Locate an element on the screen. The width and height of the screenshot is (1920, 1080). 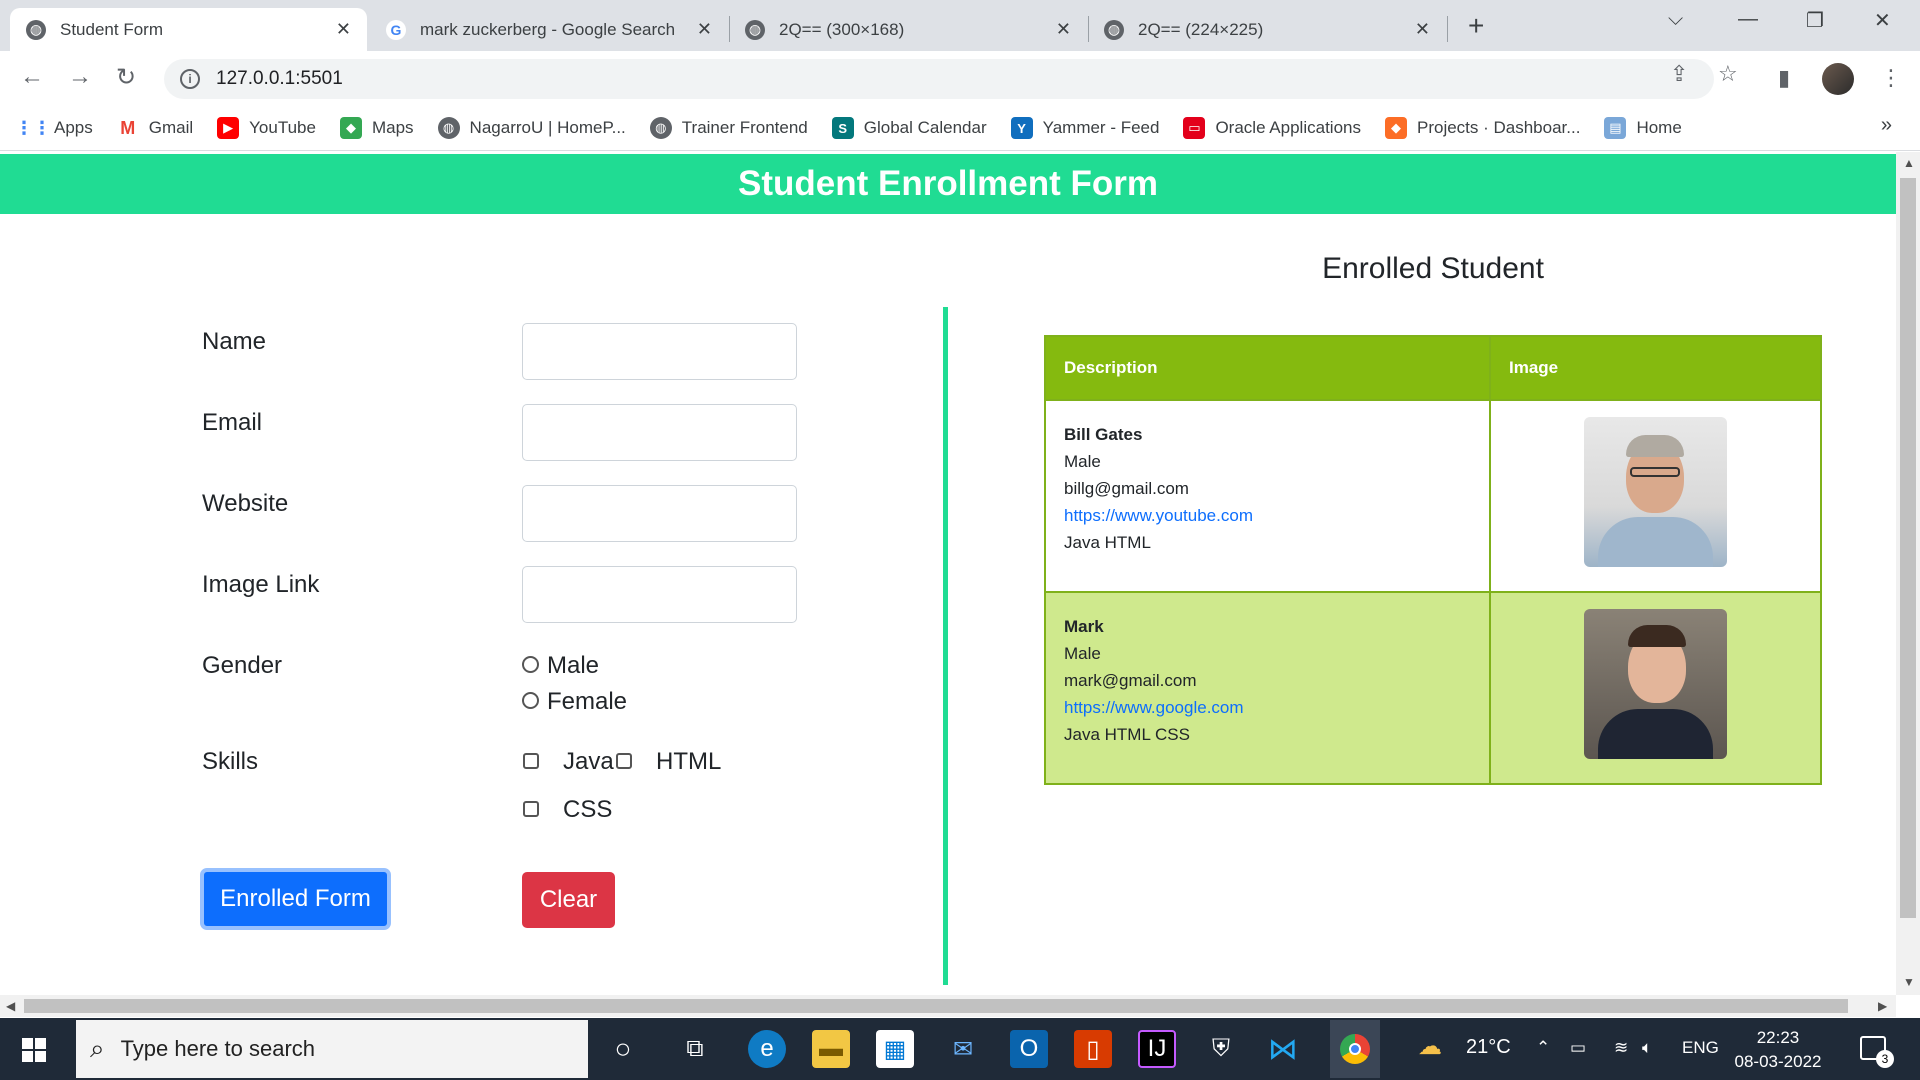
vertical-scroll-thumb is located at coordinates (1908, 548).